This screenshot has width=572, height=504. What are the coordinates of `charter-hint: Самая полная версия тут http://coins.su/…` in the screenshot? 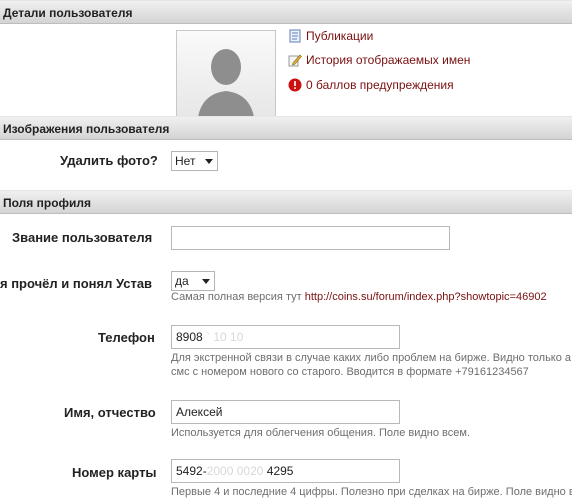 It's located at (359, 297).